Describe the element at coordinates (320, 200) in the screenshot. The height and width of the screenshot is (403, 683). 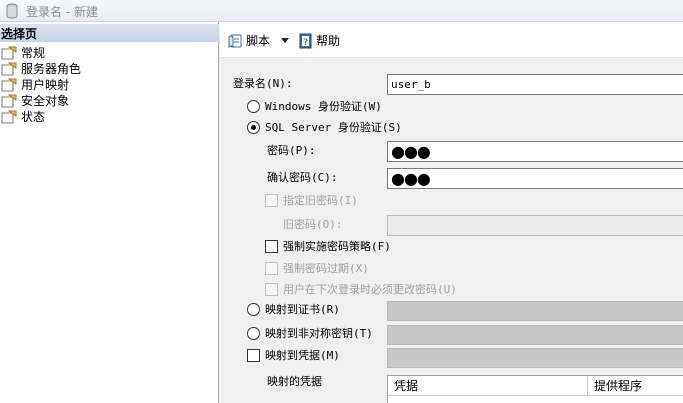
I see `specify-old-password-label: 指定旧密码(I)` at that location.